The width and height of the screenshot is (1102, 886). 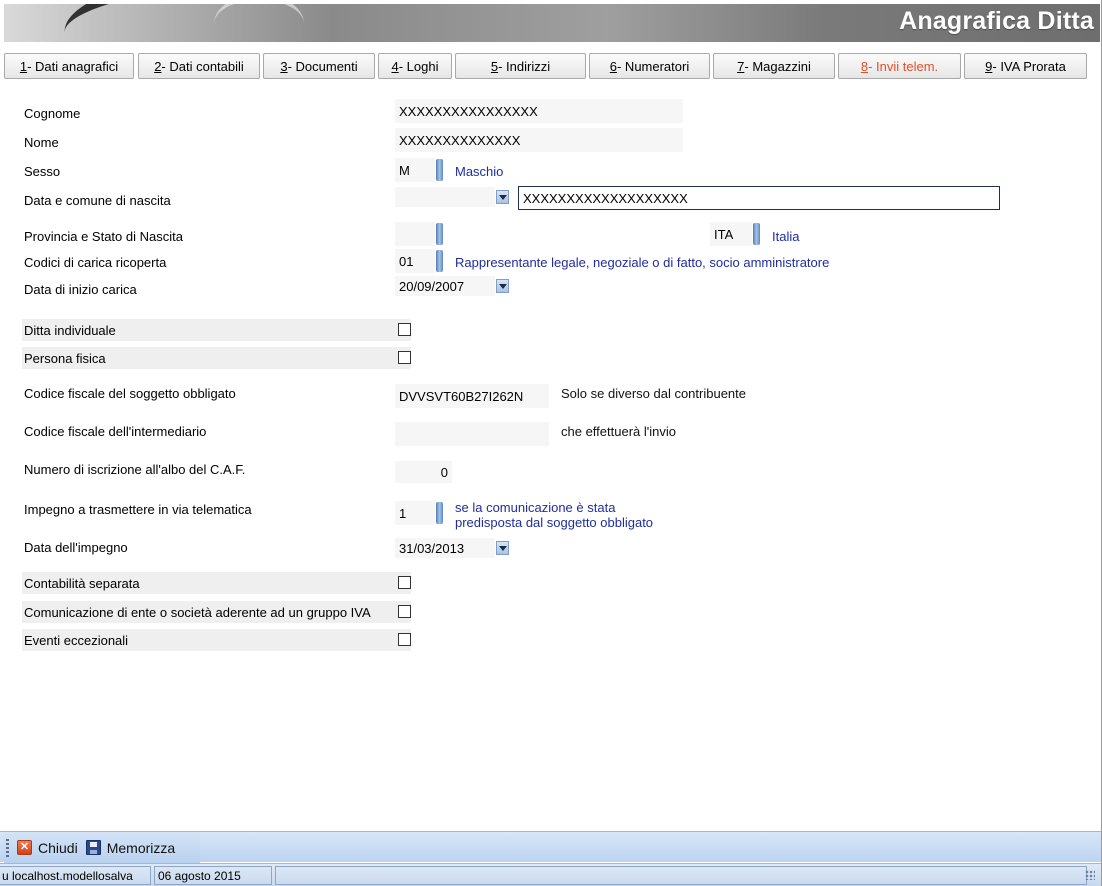 What do you see at coordinates (24, 847) in the screenshot?
I see `close-icon: ✕` at bounding box center [24, 847].